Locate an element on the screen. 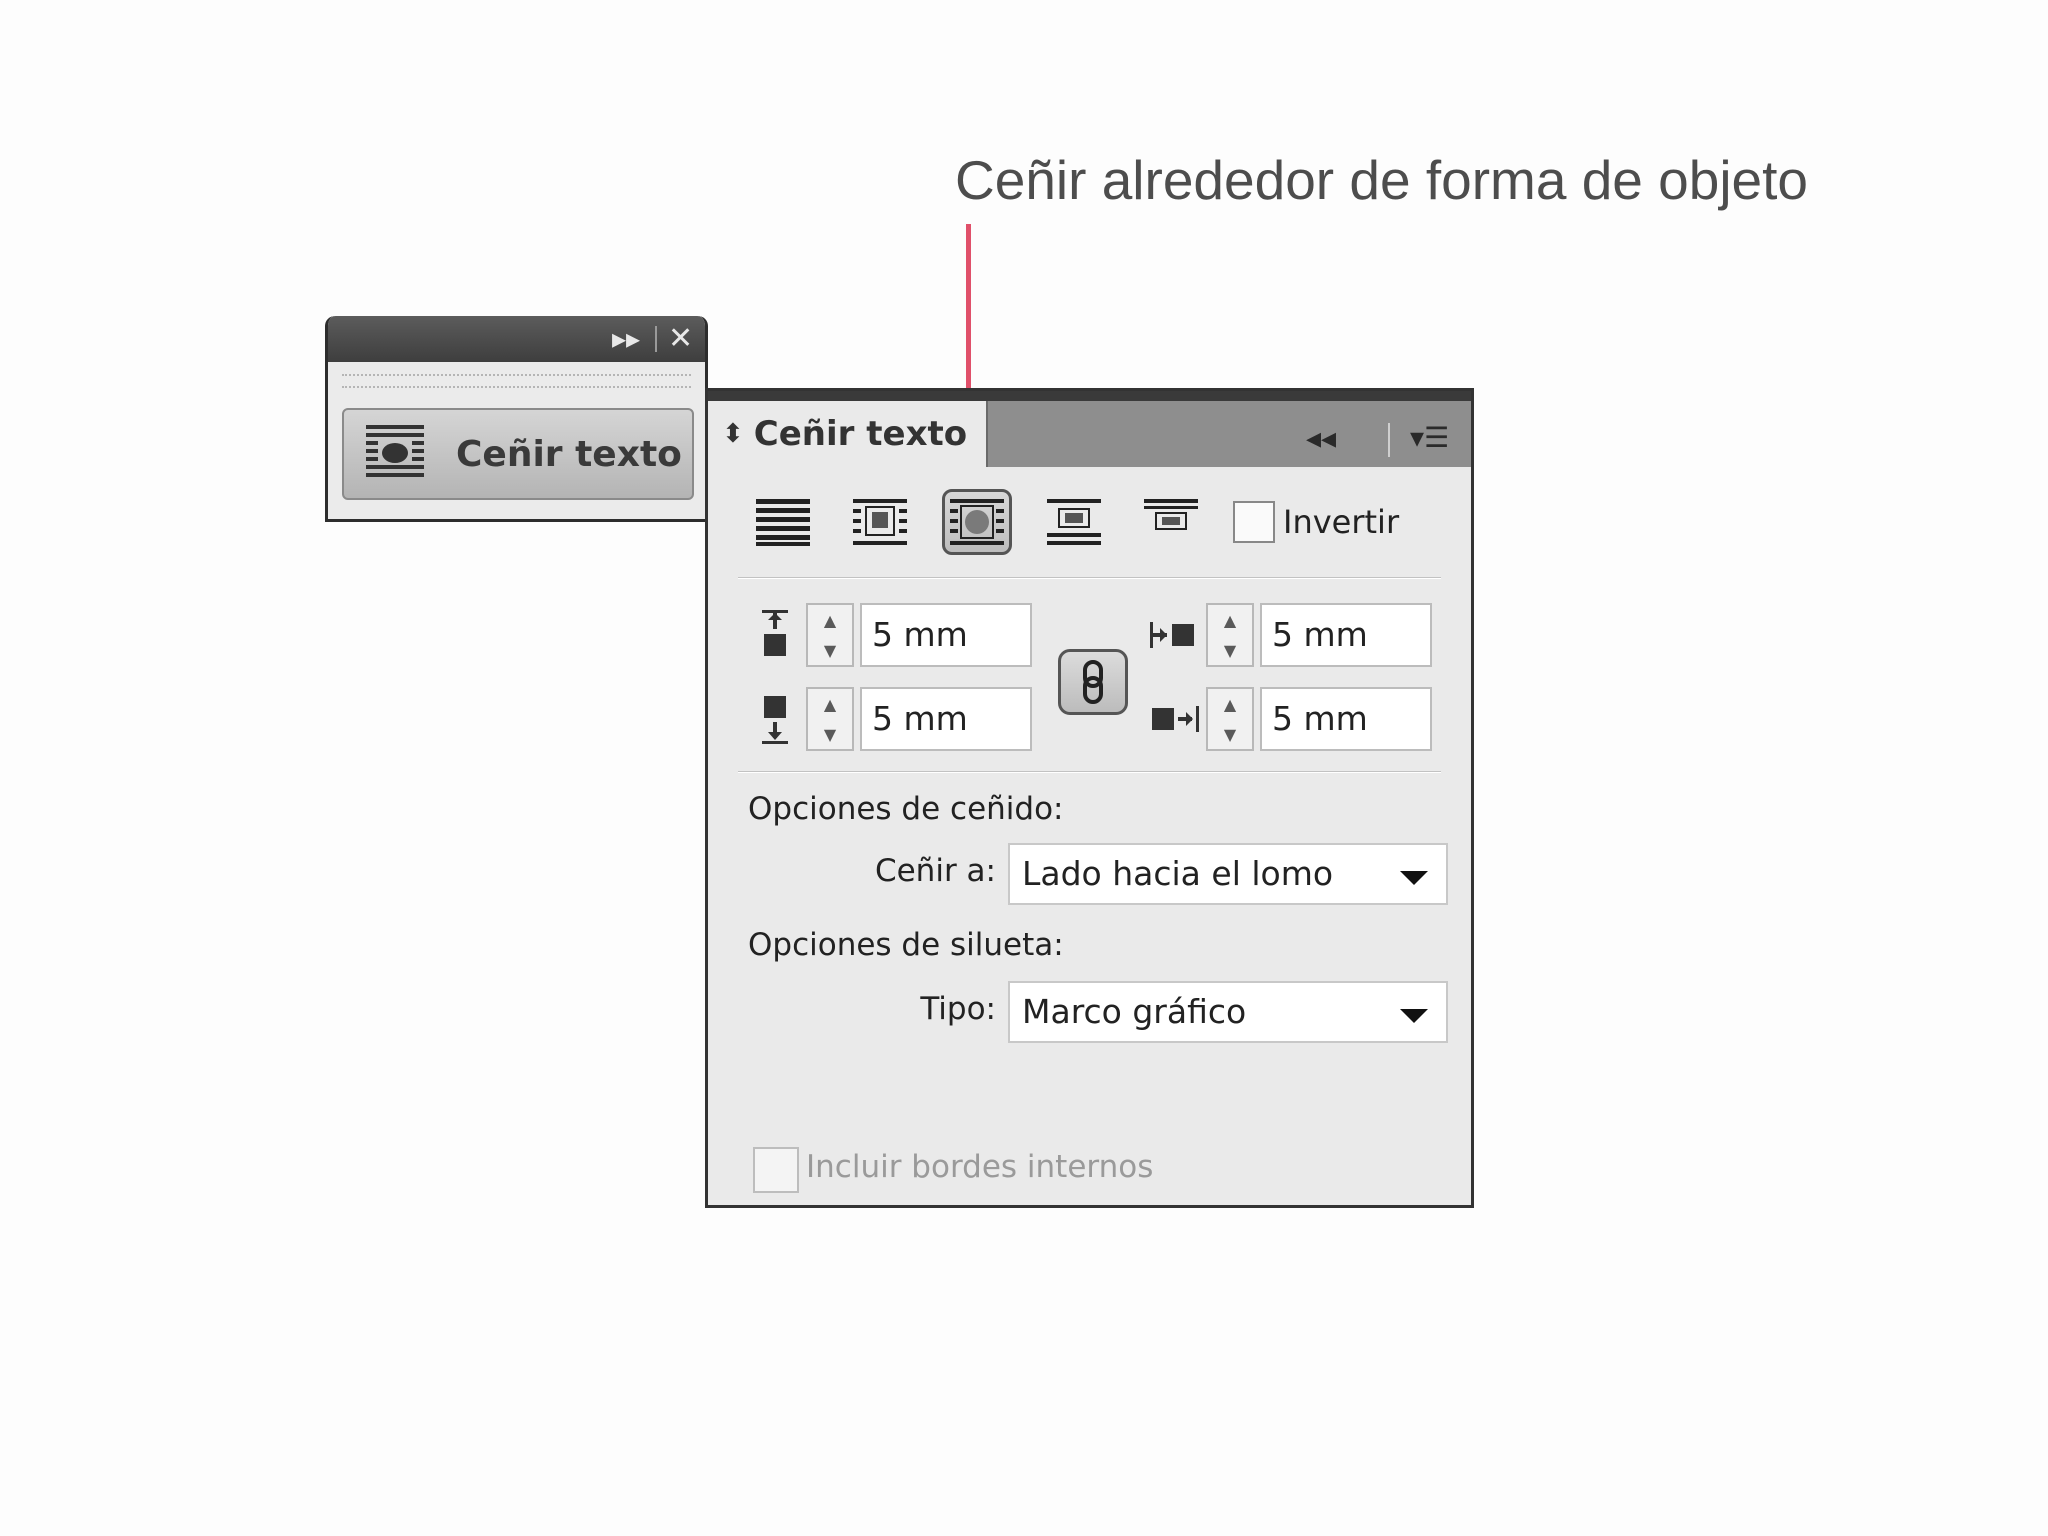 The height and width of the screenshot is (1536, 2048). invert-label: Invertir is located at coordinates (1341, 522).